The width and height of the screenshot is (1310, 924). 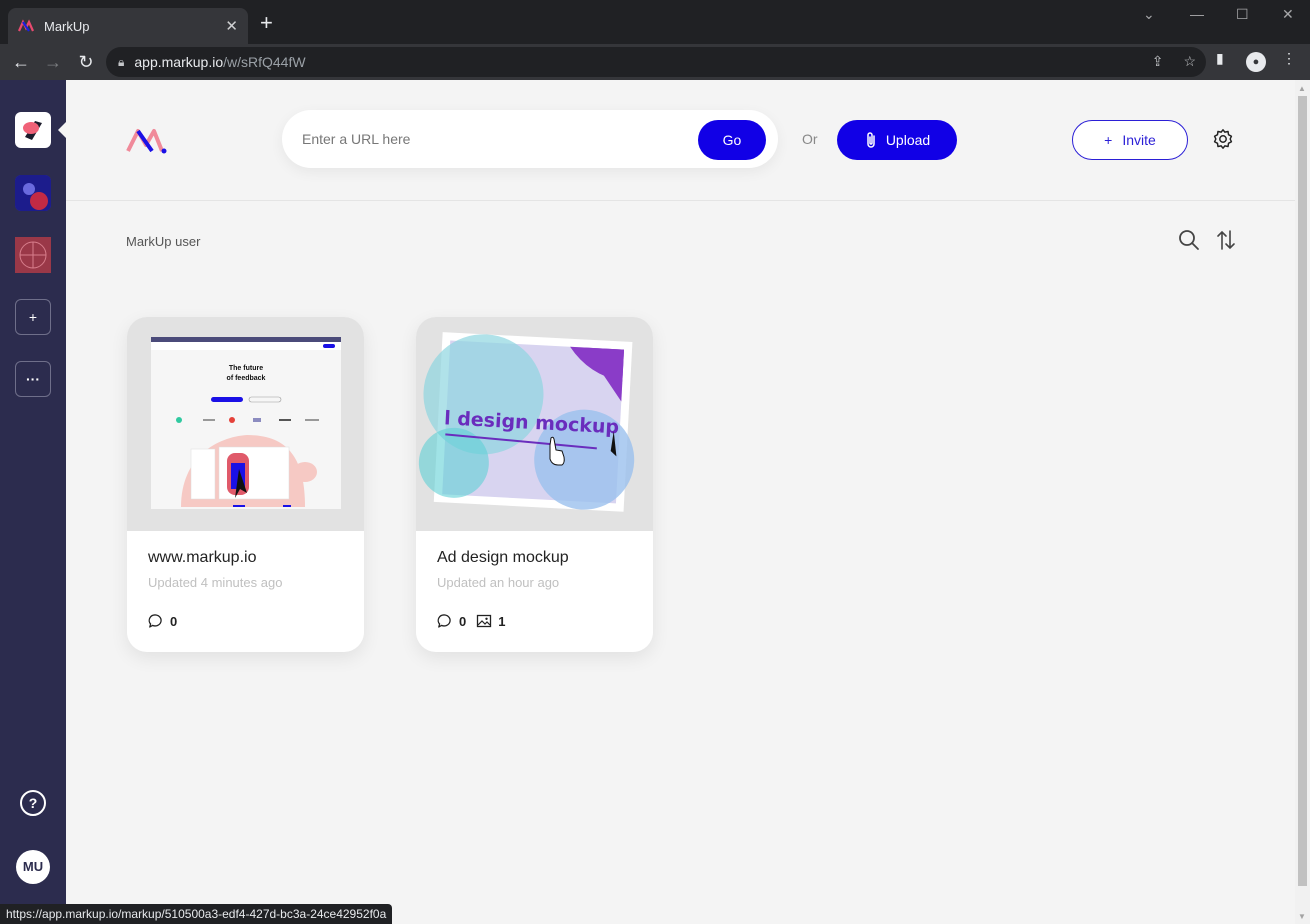 What do you see at coordinates (26, 25) in the screenshot?
I see `markup-favicon-icon` at bounding box center [26, 25].